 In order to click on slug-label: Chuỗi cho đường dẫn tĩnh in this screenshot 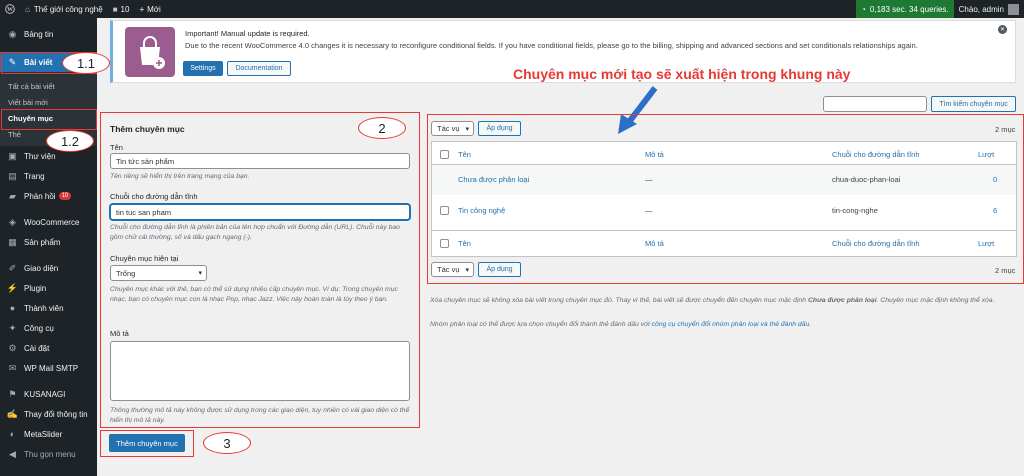, I will do `click(154, 196)`.